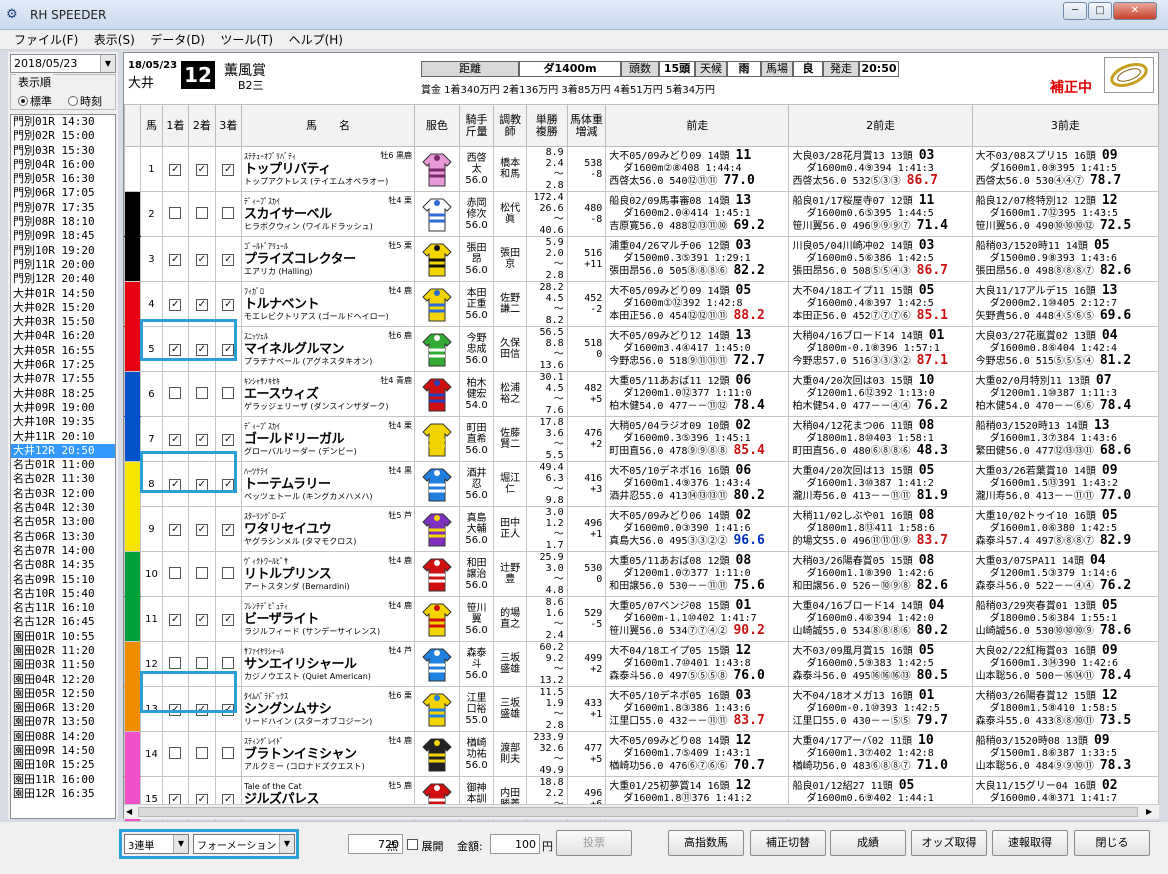  What do you see at coordinates (63, 251) in the screenshot?
I see `race-list-item: 門別10R 19:20` at bounding box center [63, 251].